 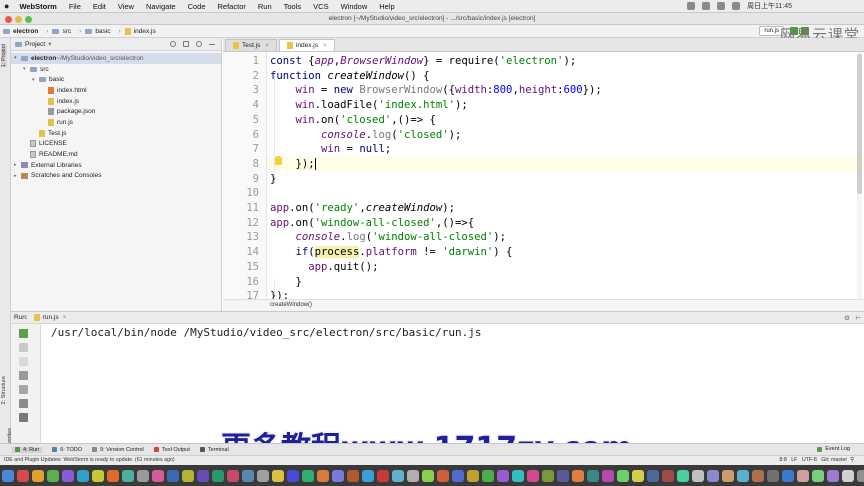 What do you see at coordinates (28, 19) in the screenshot?
I see `zoom-window-icon` at bounding box center [28, 19].